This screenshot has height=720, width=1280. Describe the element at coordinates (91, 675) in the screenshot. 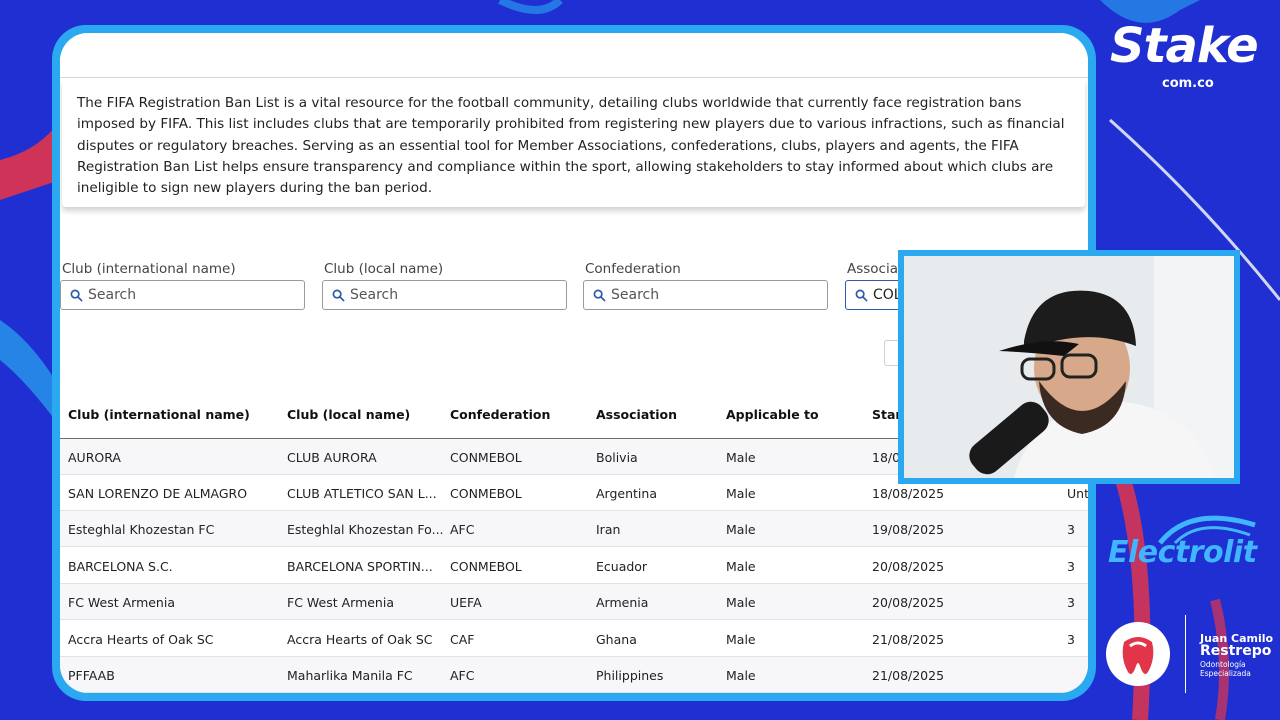

I see `cell-club-international: PFFAAB` at that location.